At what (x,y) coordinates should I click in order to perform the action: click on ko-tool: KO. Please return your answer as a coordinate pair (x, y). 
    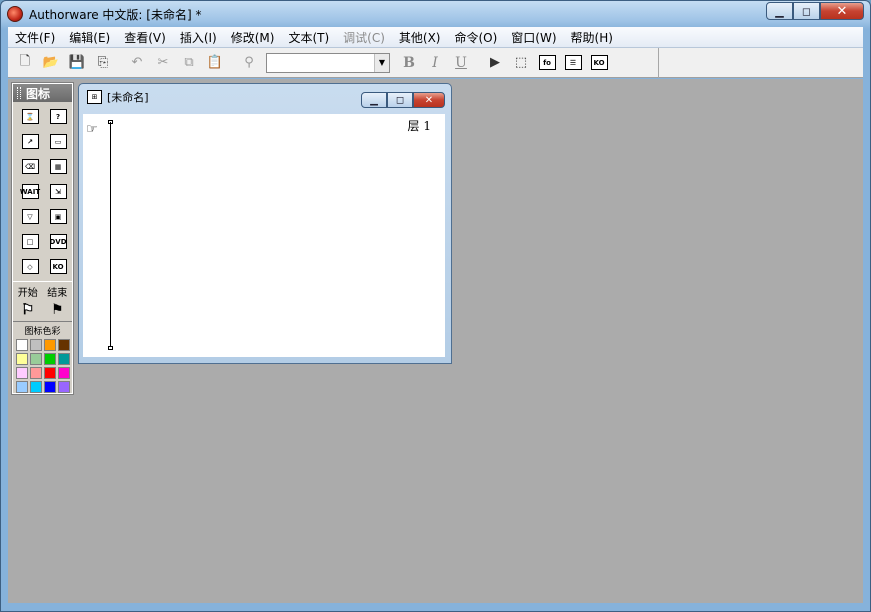
    Looking at the image, I should click on (58, 266).